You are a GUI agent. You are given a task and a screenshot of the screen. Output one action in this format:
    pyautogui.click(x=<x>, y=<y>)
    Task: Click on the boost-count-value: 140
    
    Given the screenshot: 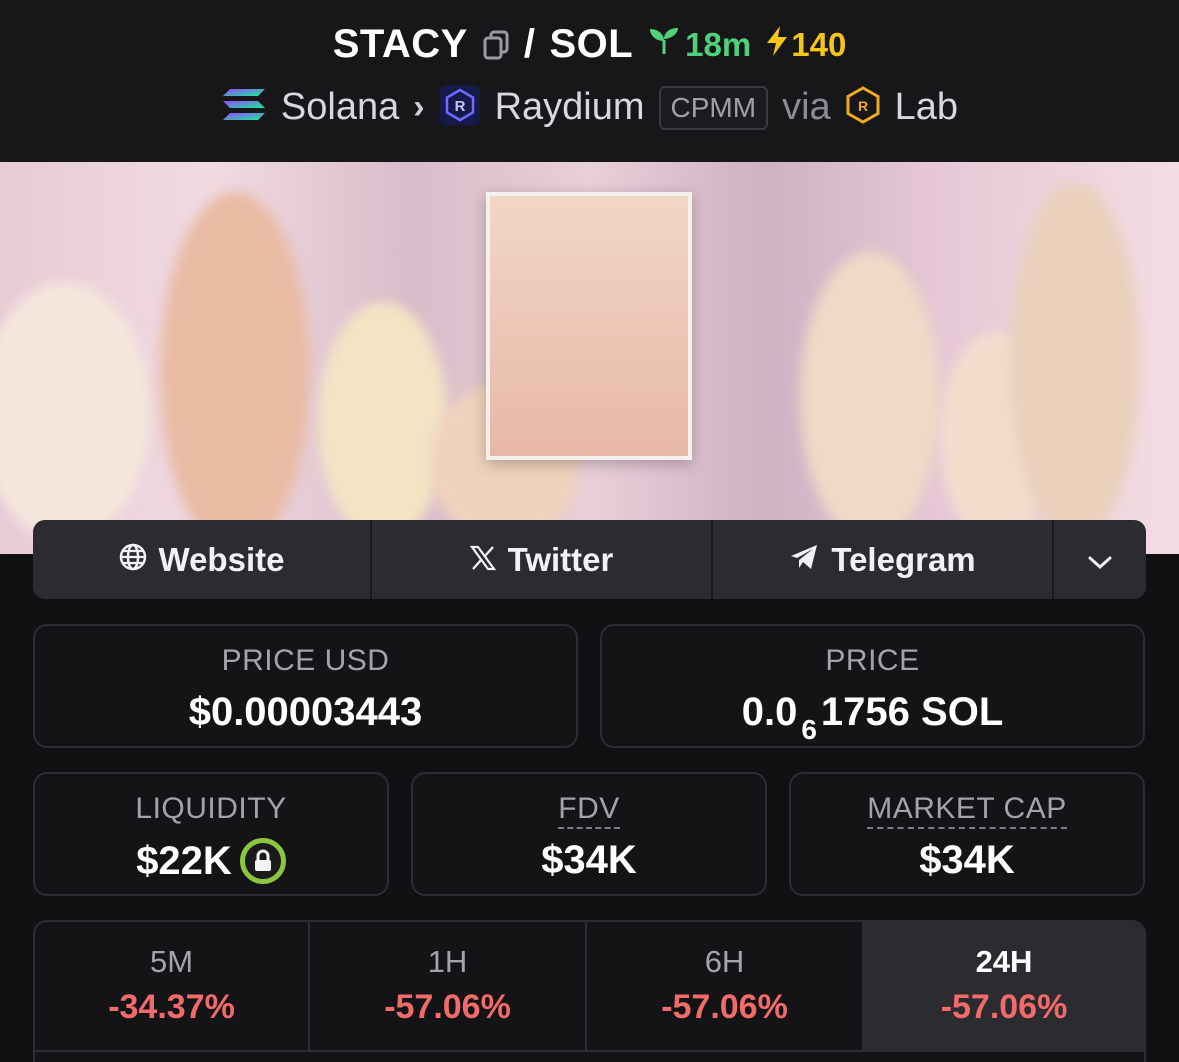 What is the action you would take?
    pyautogui.click(x=819, y=44)
    